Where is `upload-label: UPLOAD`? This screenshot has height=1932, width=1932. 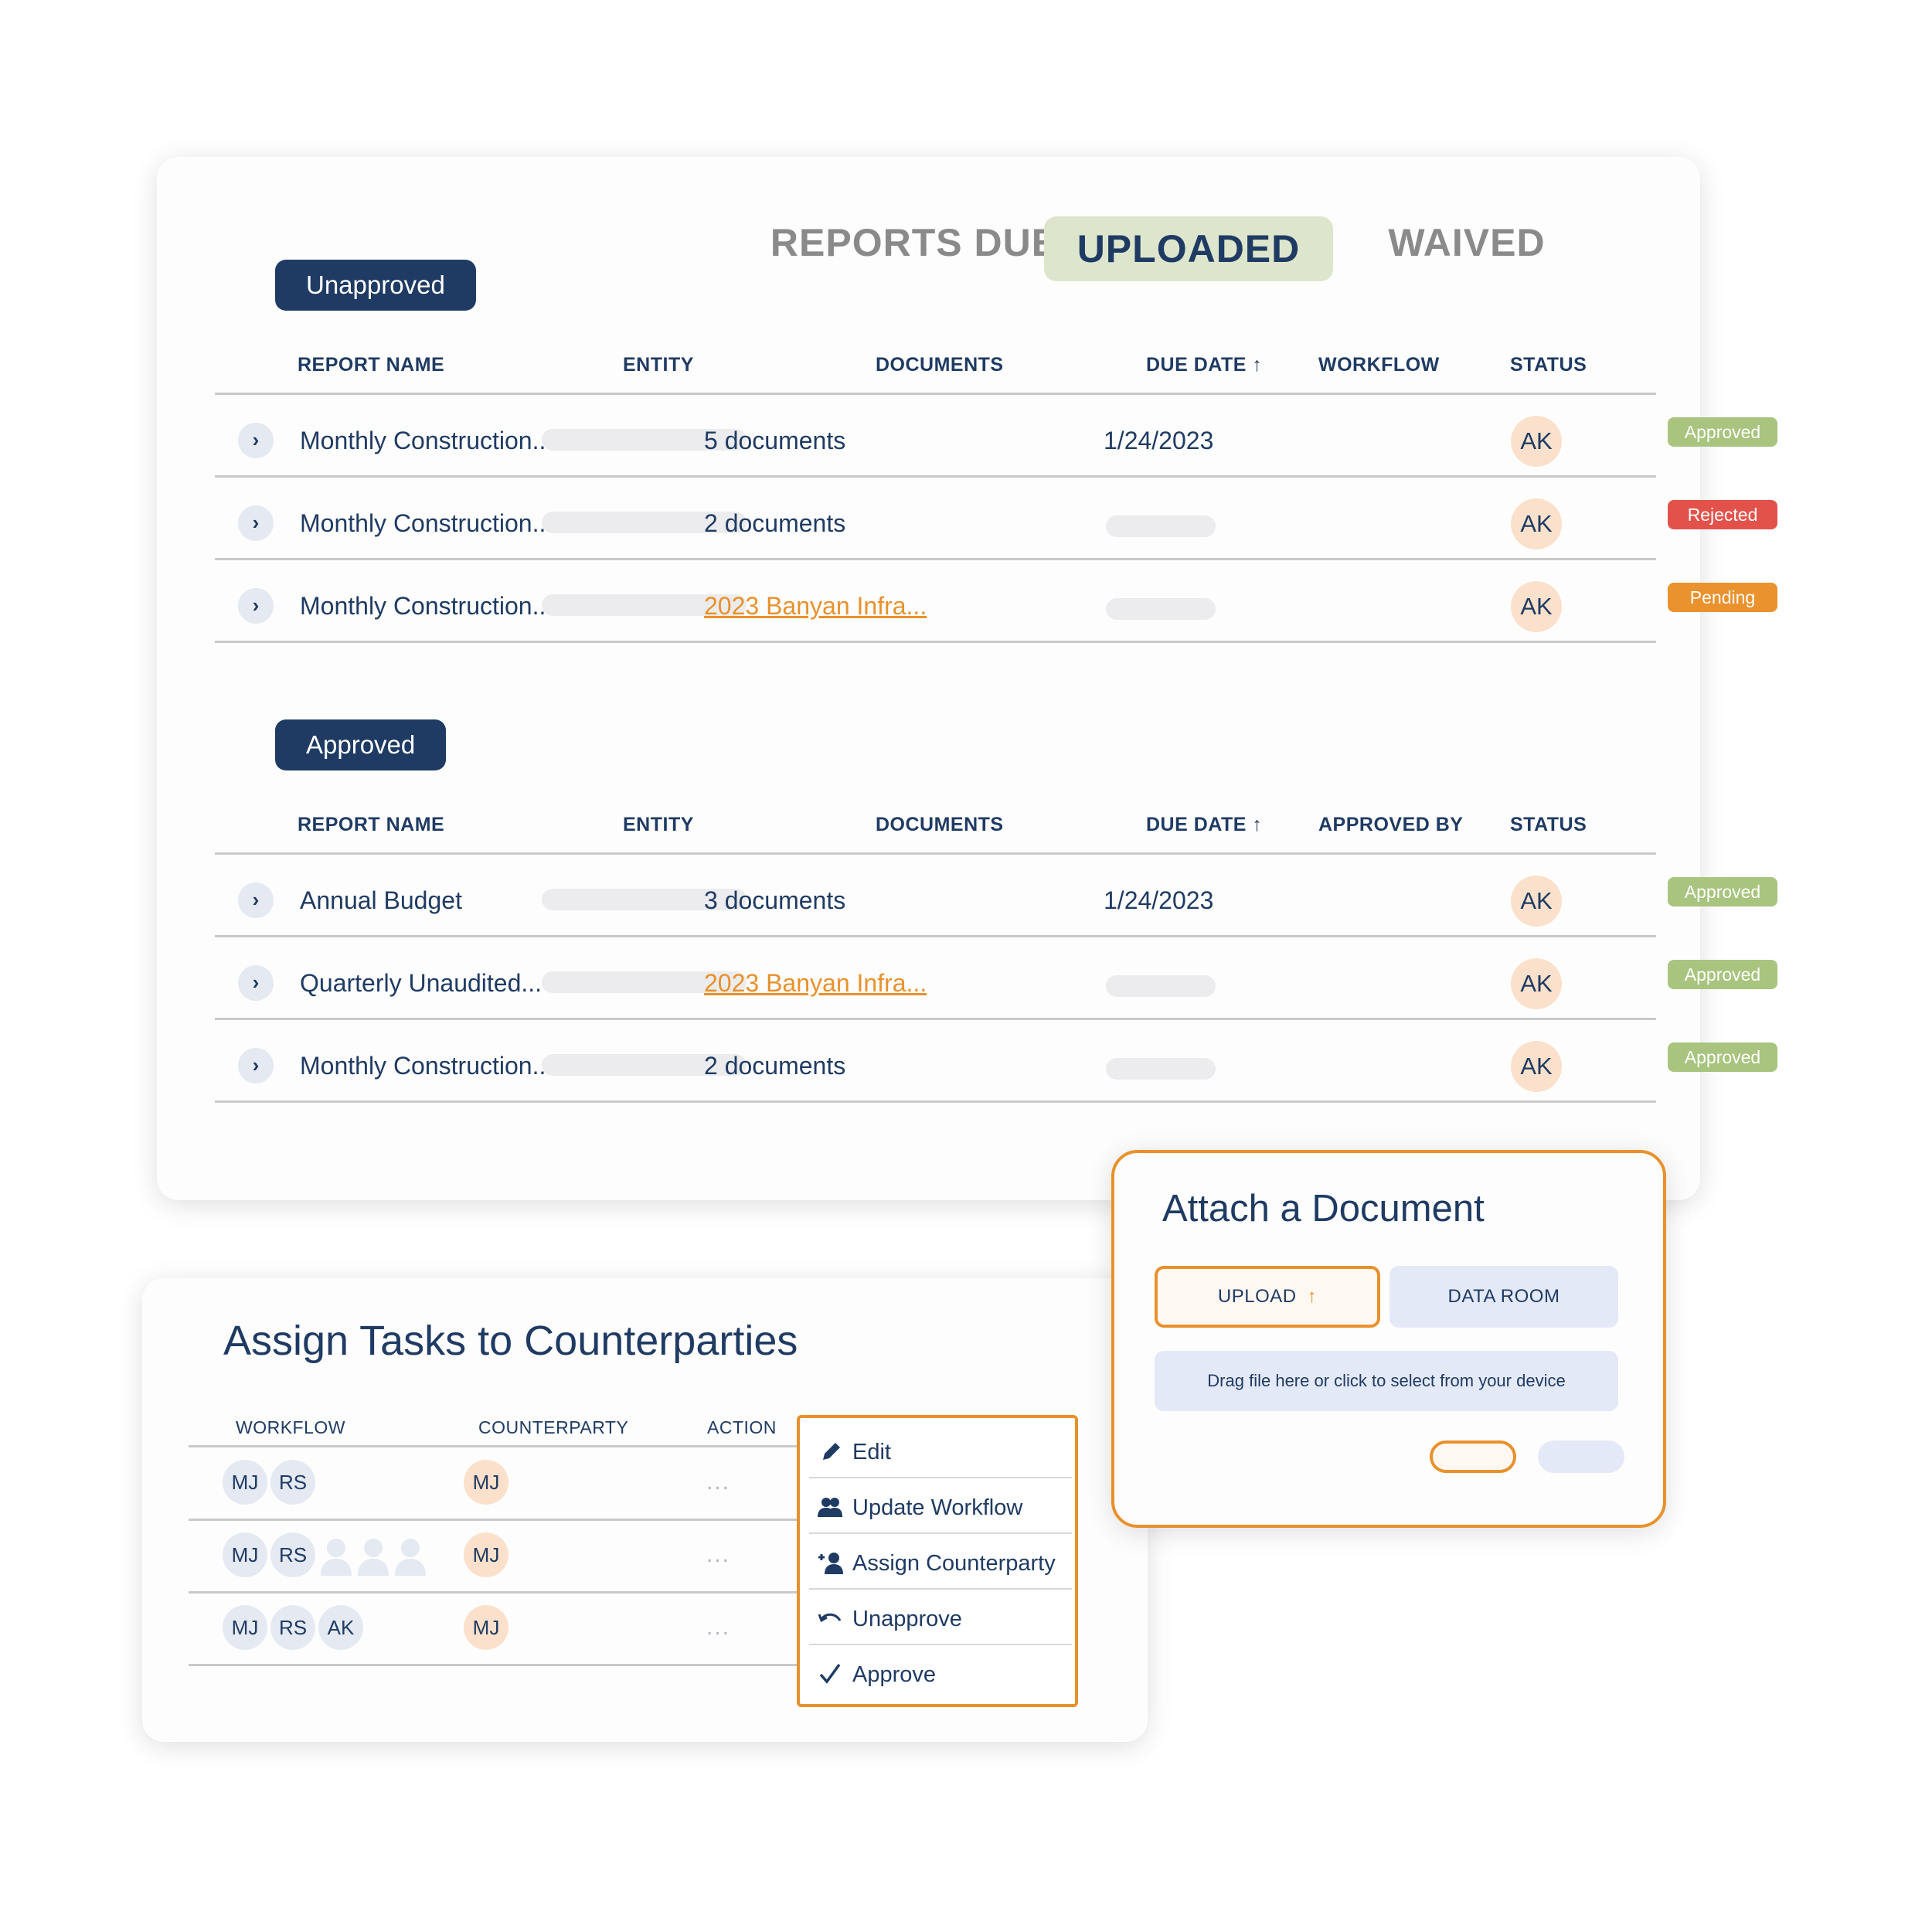
upload-label: UPLOAD is located at coordinates (1257, 1297).